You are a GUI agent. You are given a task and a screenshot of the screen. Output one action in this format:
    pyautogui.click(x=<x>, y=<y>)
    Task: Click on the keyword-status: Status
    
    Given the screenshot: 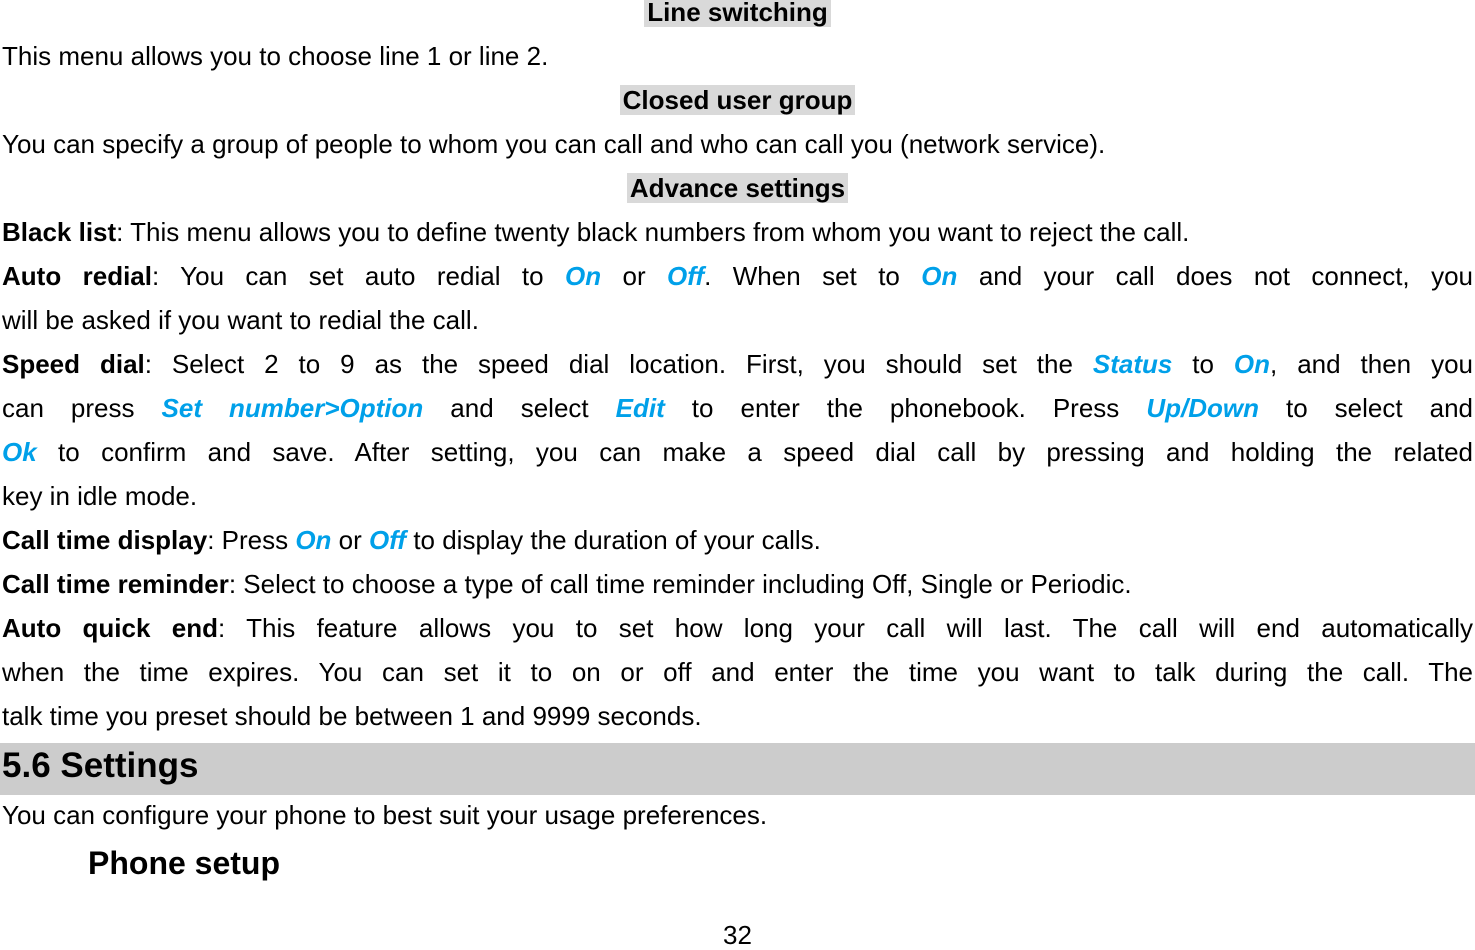 What is the action you would take?
    pyautogui.click(x=1132, y=364)
    